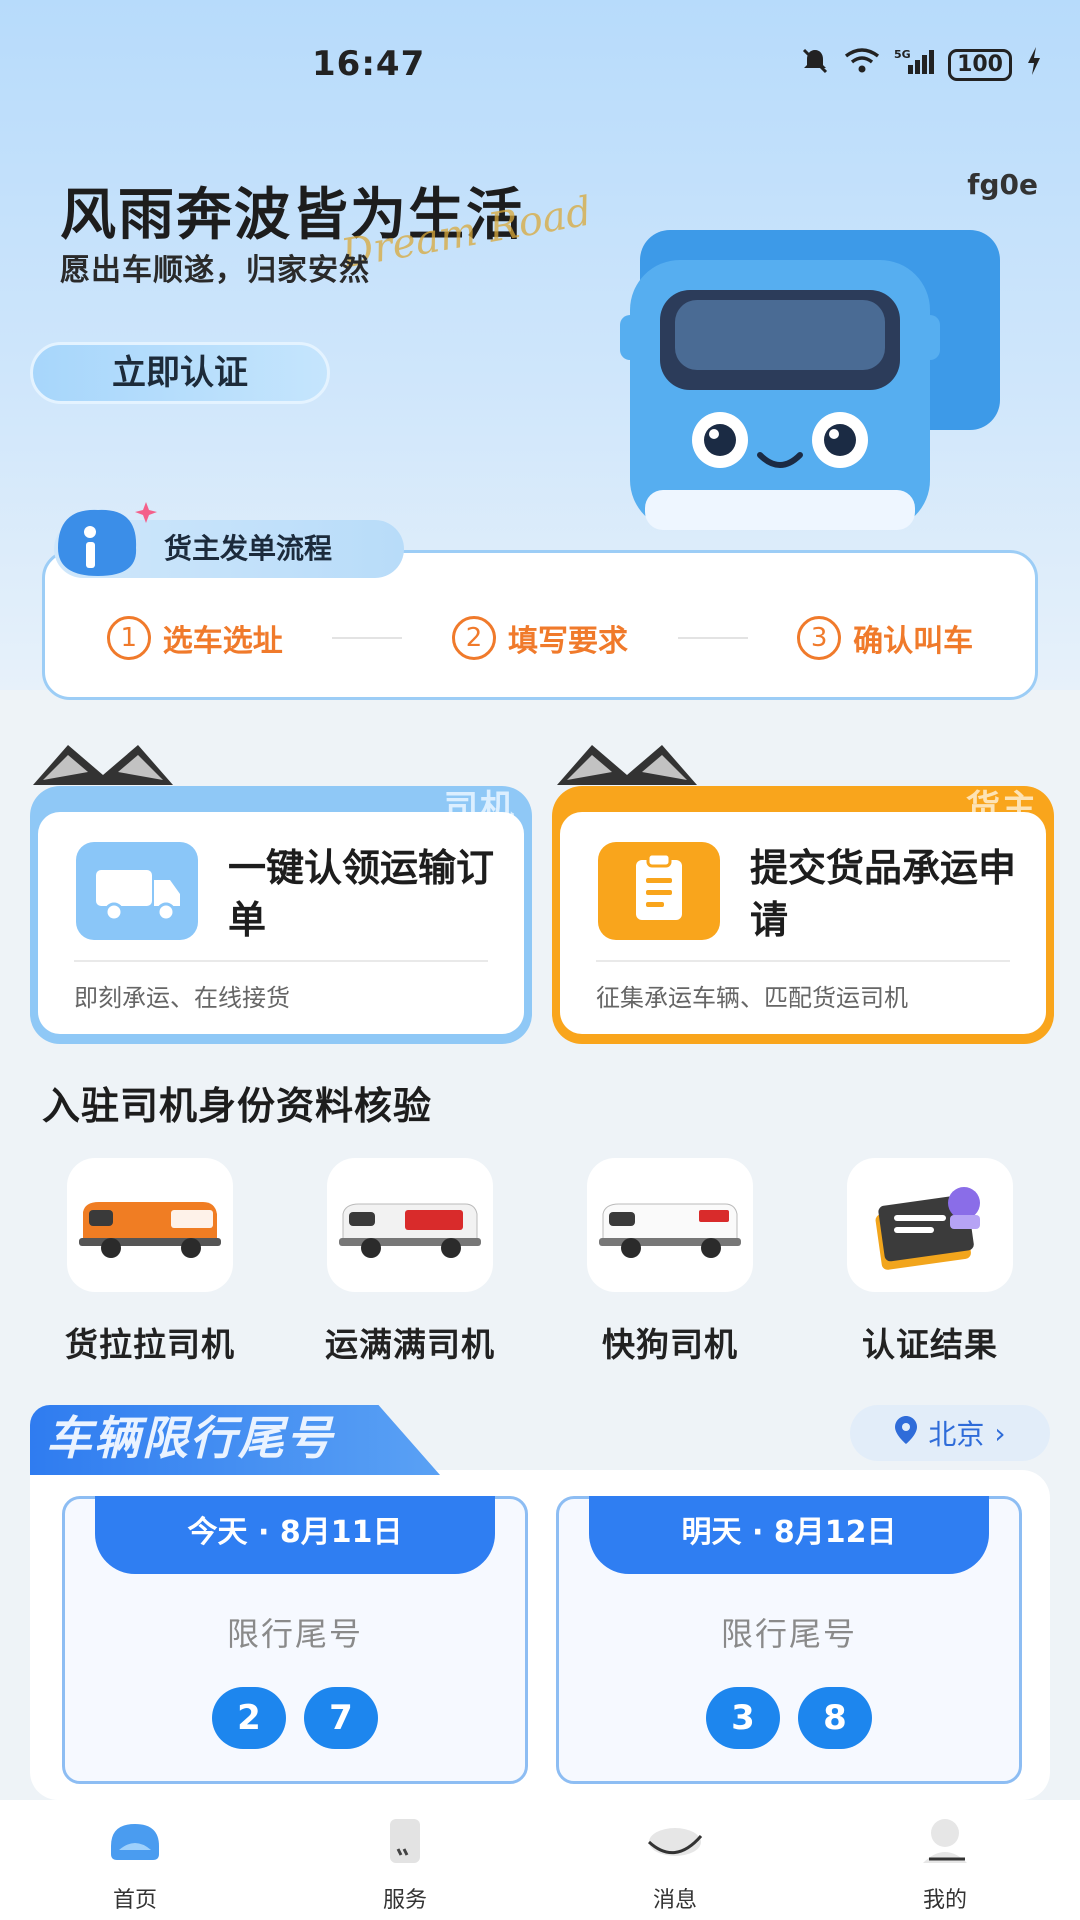  I want to click on wifi-icon, so click(862, 64).